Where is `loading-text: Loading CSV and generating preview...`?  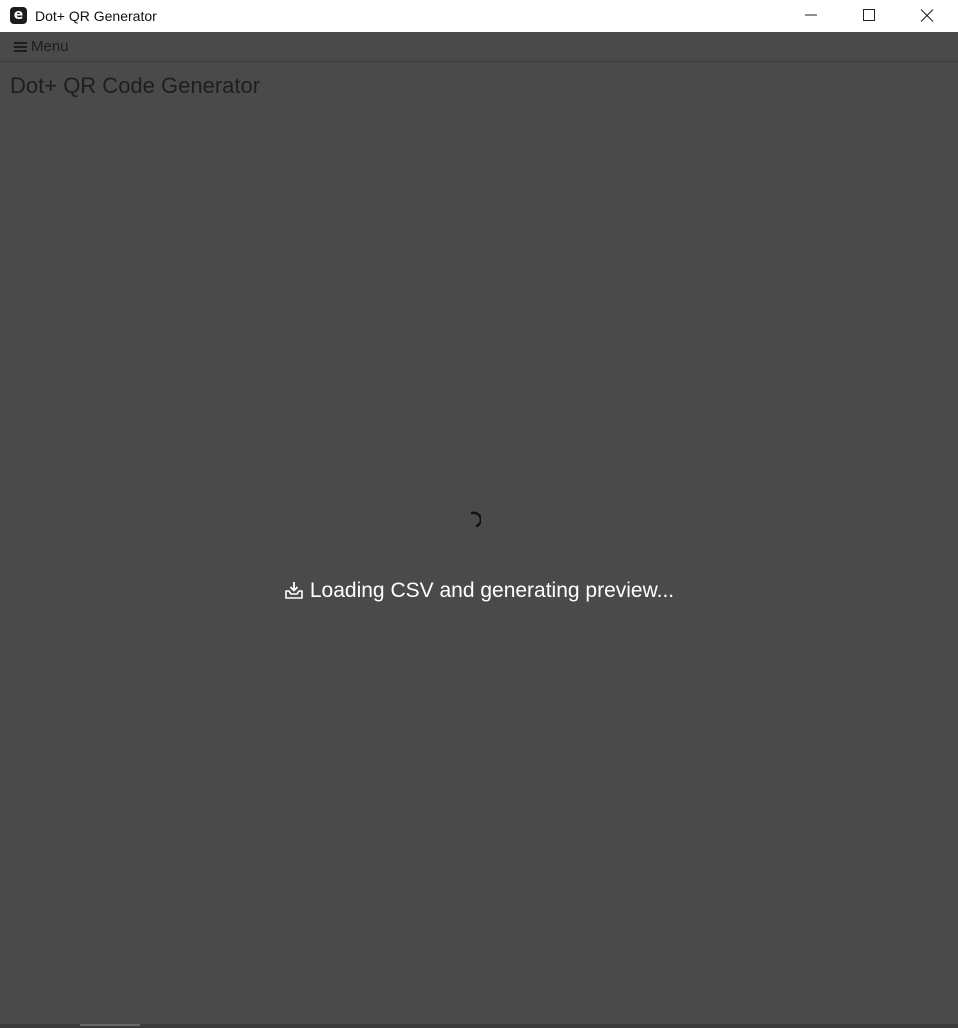 loading-text: Loading CSV and generating preview... is located at coordinates (492, 590).